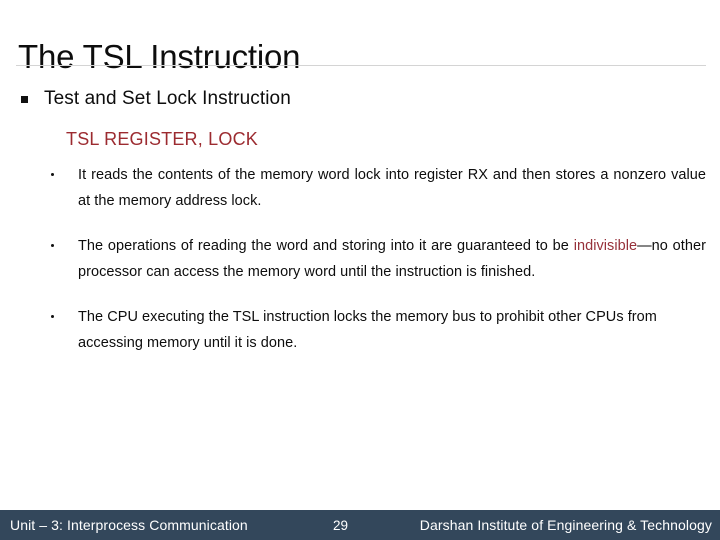 The image size is (720, 540). What do you see at coordinates (348, 99) in the screenshot?
I see `level1-bullet-item: Test and Set Lock Instruction` at bounding box center [348, 99].